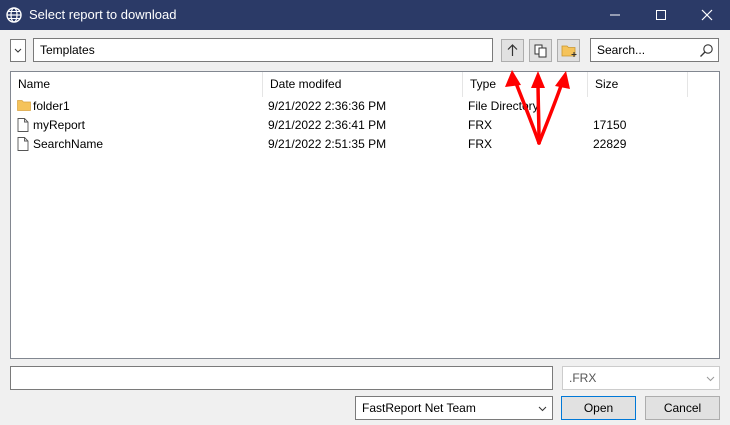 Image resolution: width=730 pixels, height=425 pixels. What do you see at coordinates (327, 144) in the screenshot?
I see `row-date: 9/21/2022 2:51:35 PM` at bounding box center [327, 144].